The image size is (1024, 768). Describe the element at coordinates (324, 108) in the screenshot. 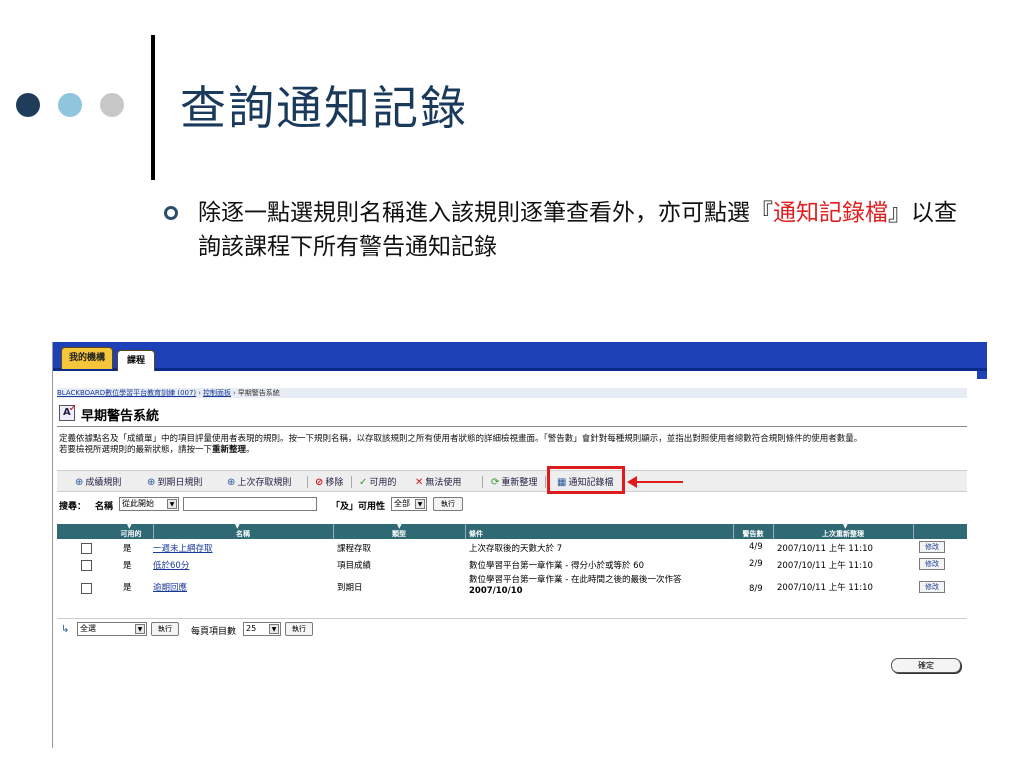

I see `slide-title: 查詢通知記錄` at that location.